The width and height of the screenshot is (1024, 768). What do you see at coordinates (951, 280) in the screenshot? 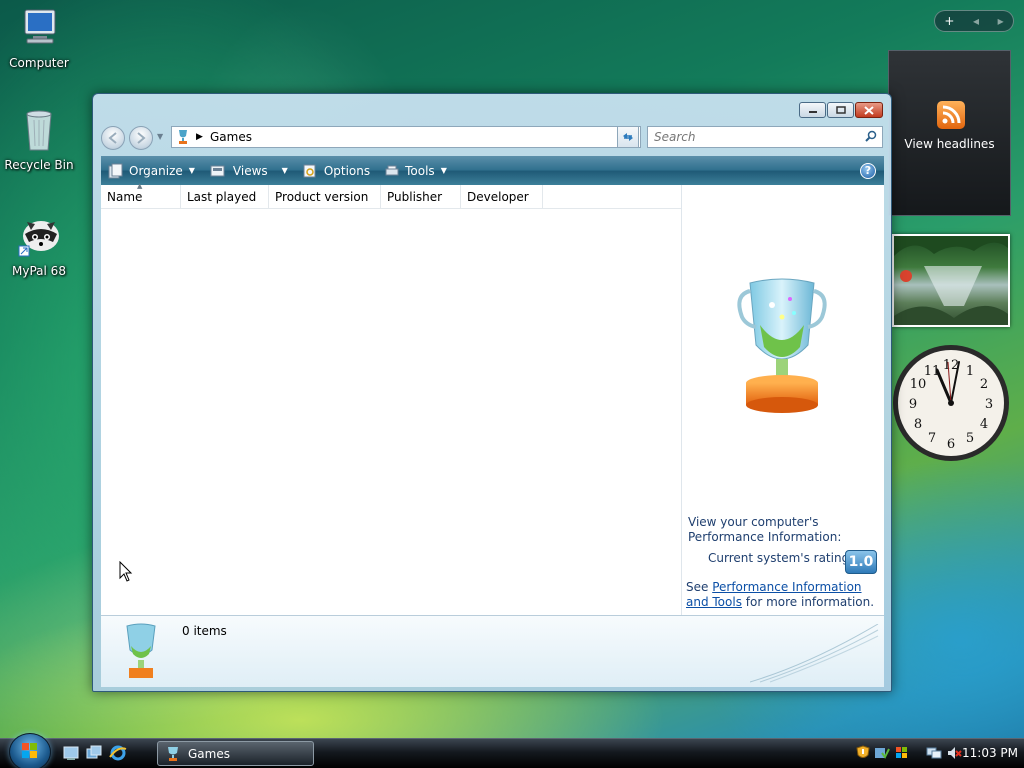
I see `slideshow-gadget` at bounding box center [951, 280].